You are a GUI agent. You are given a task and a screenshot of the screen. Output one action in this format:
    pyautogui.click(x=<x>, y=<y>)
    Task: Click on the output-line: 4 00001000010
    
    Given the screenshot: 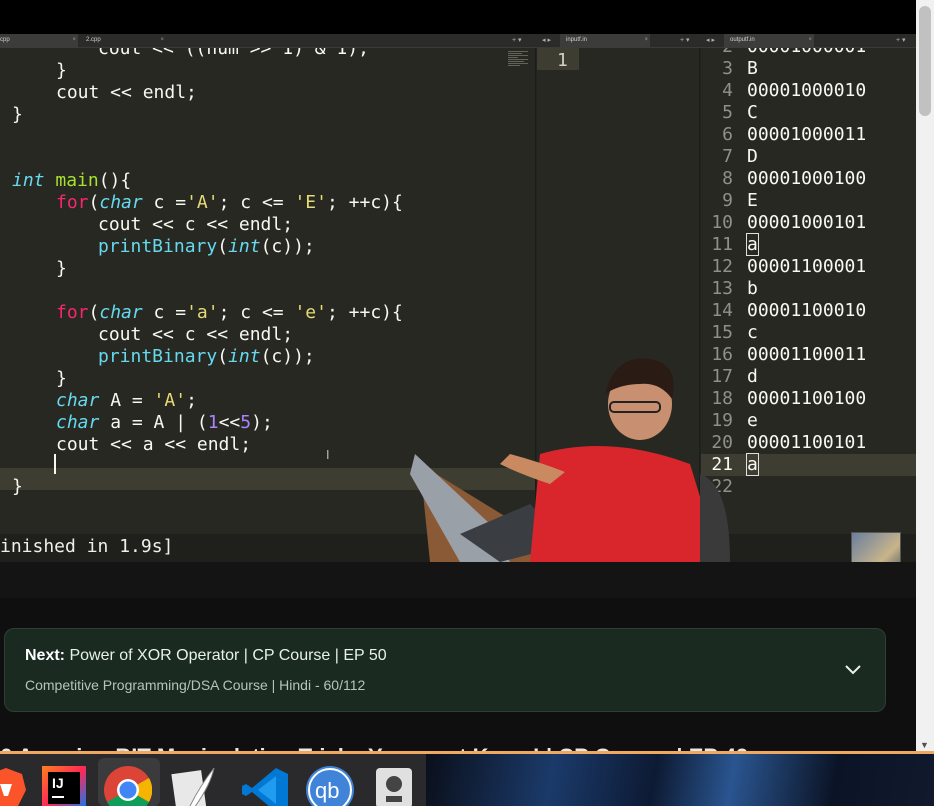 What is the action you would take?
    pyautogui.click(x=783, y=91)
    